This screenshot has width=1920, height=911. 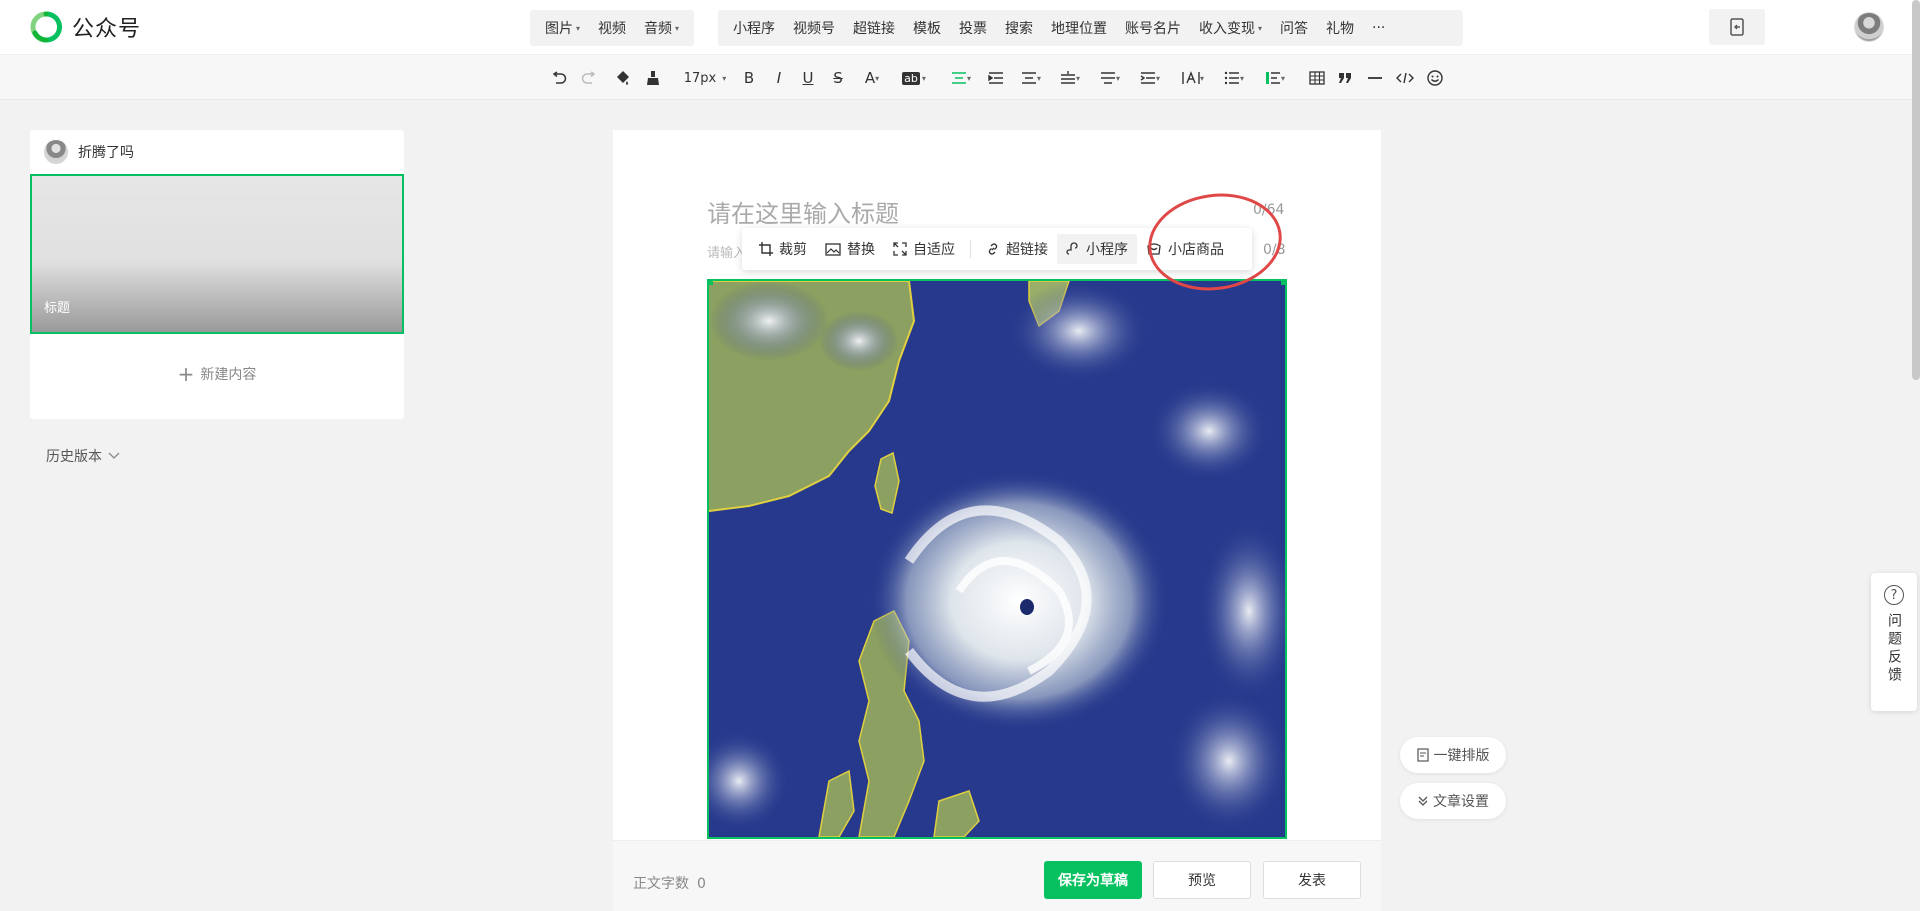 I want to click on insert-widget-item: 视频号, so click(x=814, y=28).